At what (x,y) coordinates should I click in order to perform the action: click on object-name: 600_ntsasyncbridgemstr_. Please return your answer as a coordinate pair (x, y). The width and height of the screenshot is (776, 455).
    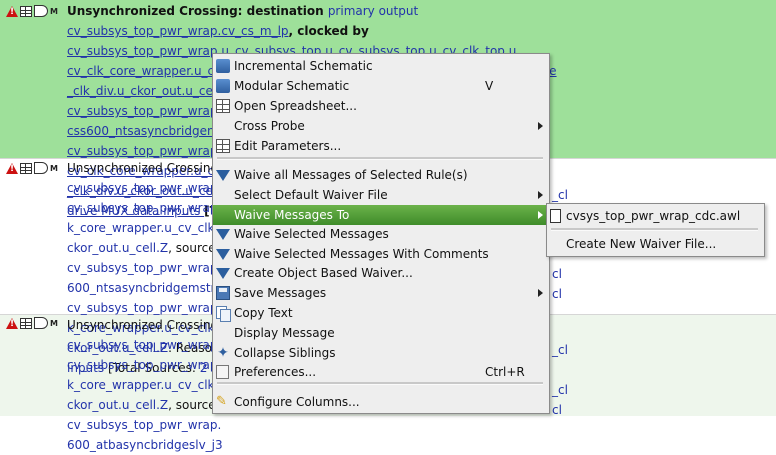
    Looking at the image, I should click on (144, 288).